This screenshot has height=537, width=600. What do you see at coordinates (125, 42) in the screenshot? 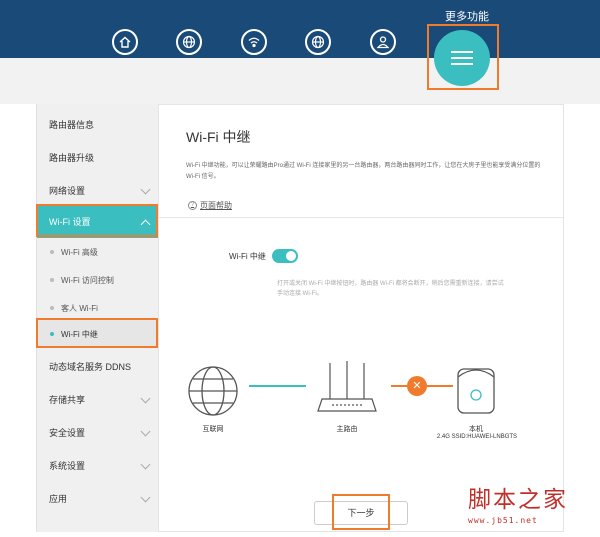
I see `home-icon` at bounding box center [125, 42].